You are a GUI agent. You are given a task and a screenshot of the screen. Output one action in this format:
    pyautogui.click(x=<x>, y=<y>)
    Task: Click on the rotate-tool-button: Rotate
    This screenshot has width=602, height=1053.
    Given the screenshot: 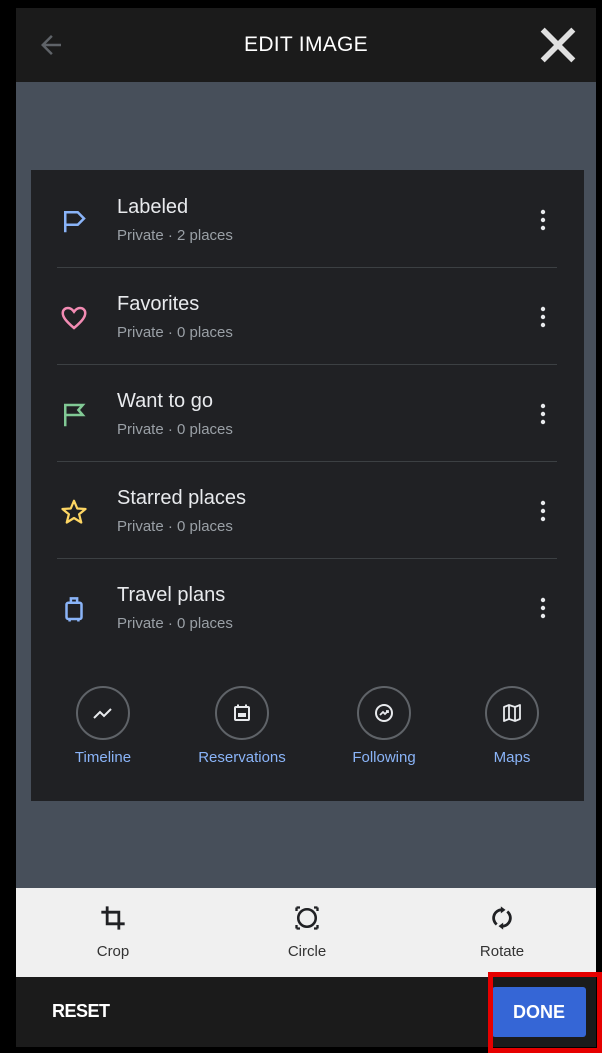 What is the action you would take?
    pyautogui.click(x=502, y=932)
    